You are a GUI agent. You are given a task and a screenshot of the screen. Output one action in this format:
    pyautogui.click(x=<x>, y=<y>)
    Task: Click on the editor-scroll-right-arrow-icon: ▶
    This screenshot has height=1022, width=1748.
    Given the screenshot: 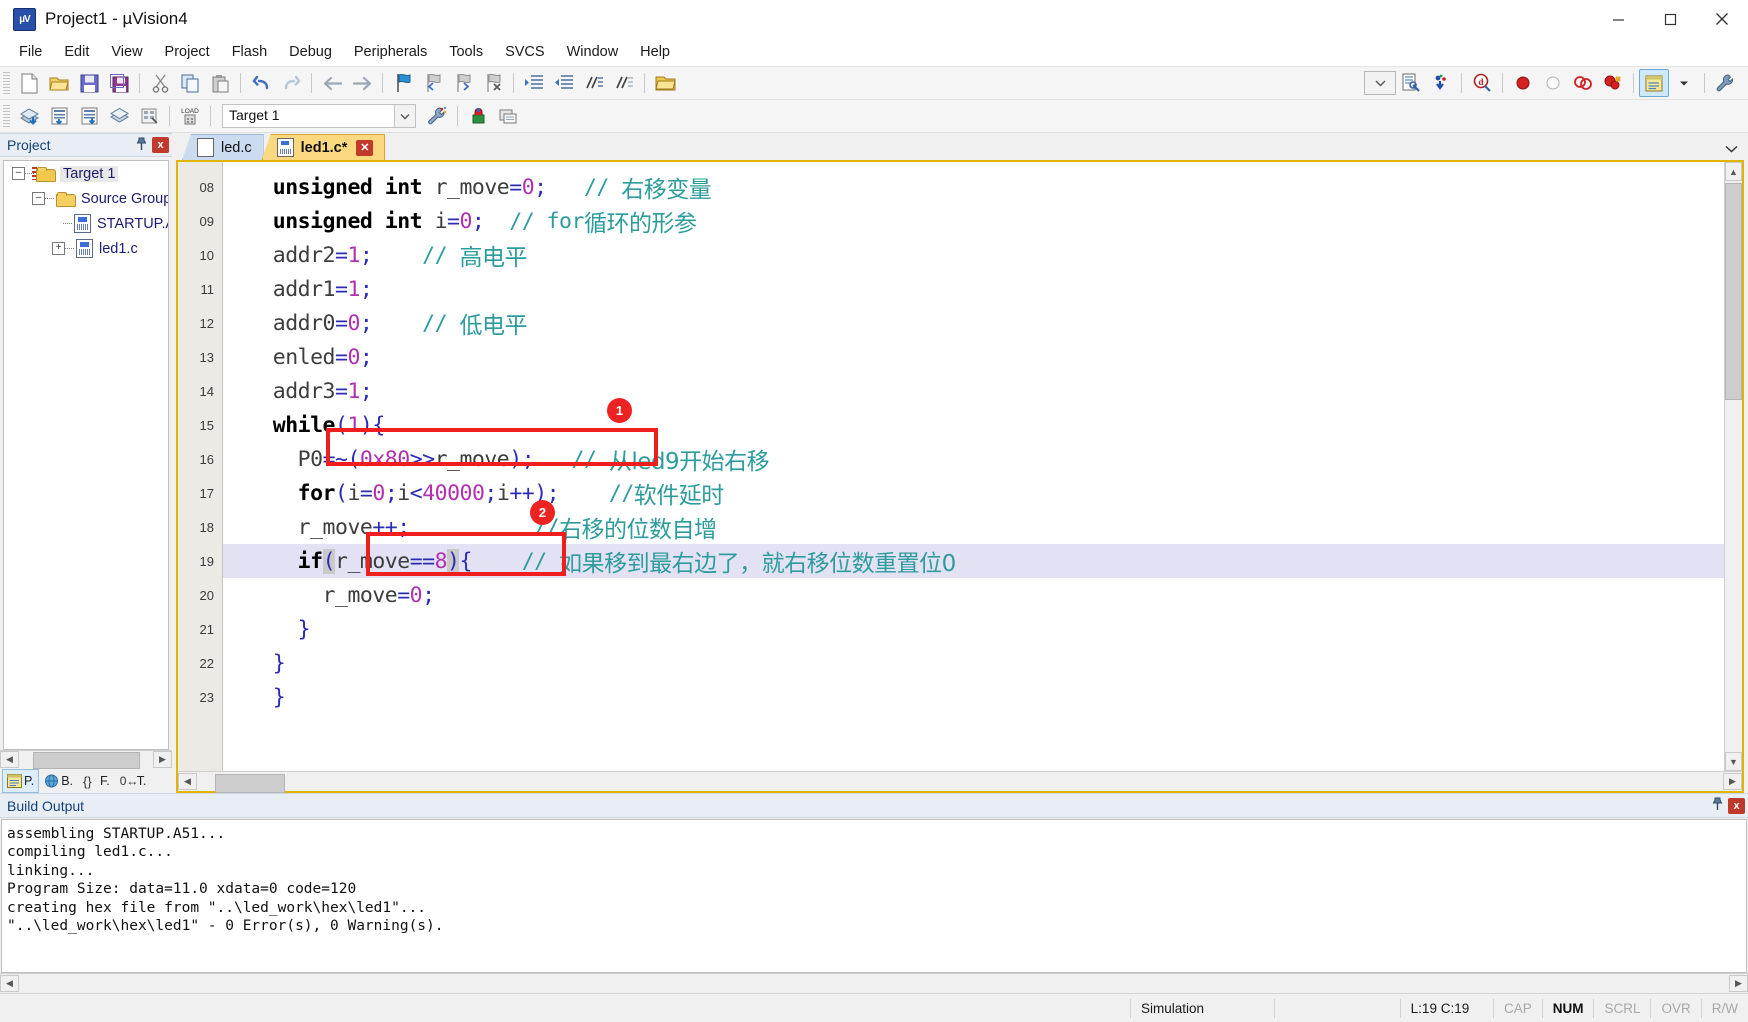 What is the action you would take?
    pyautogui.click(x=1732, y=781)
    